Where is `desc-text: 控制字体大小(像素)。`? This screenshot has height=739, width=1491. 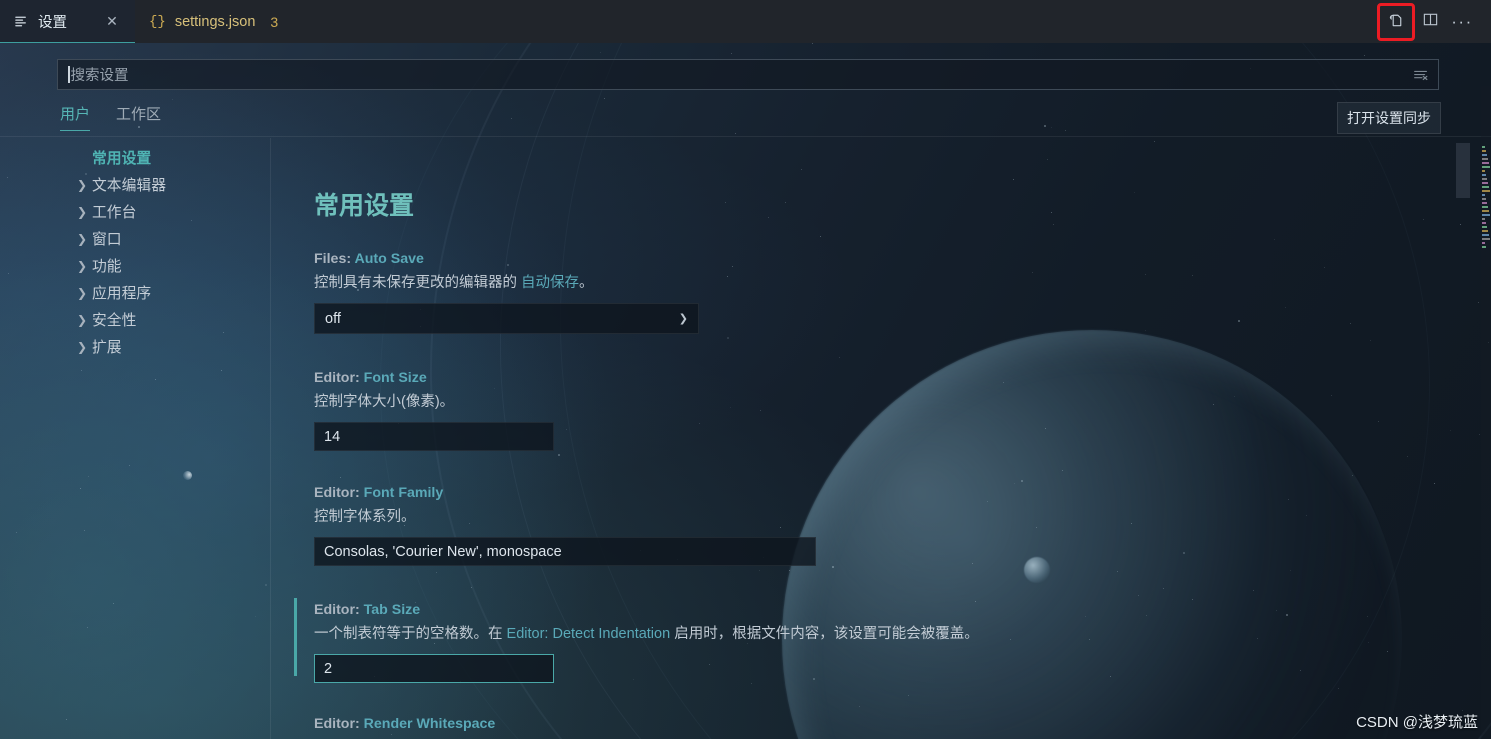 desc-text: 控制字体大小(像素)。 is located at coordinates (384, 402).